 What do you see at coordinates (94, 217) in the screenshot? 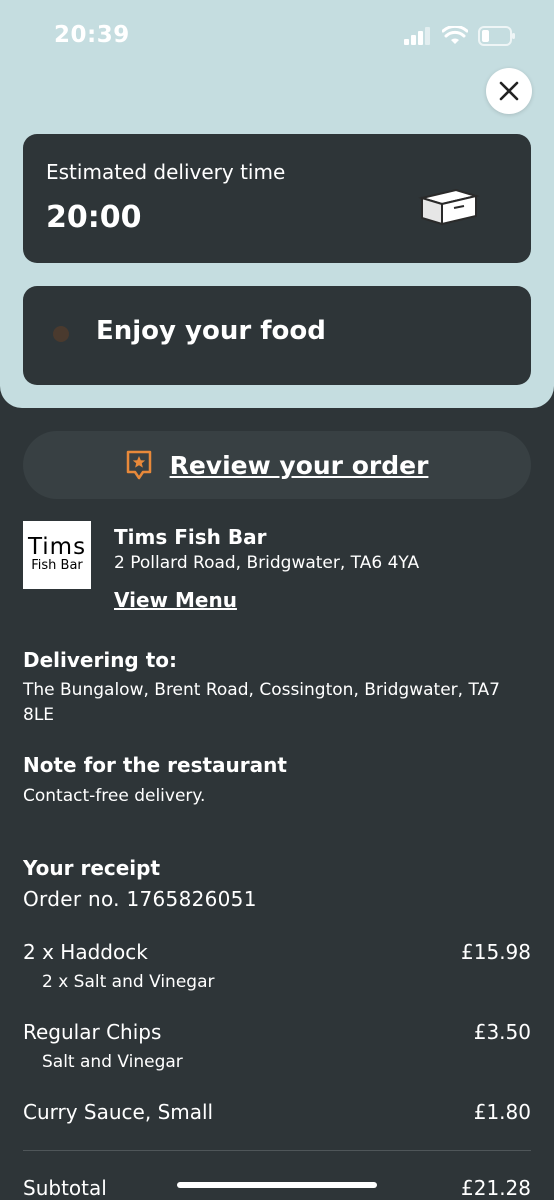
I see `delivery-time-value: 20:00` at bounding box center [94, 217].